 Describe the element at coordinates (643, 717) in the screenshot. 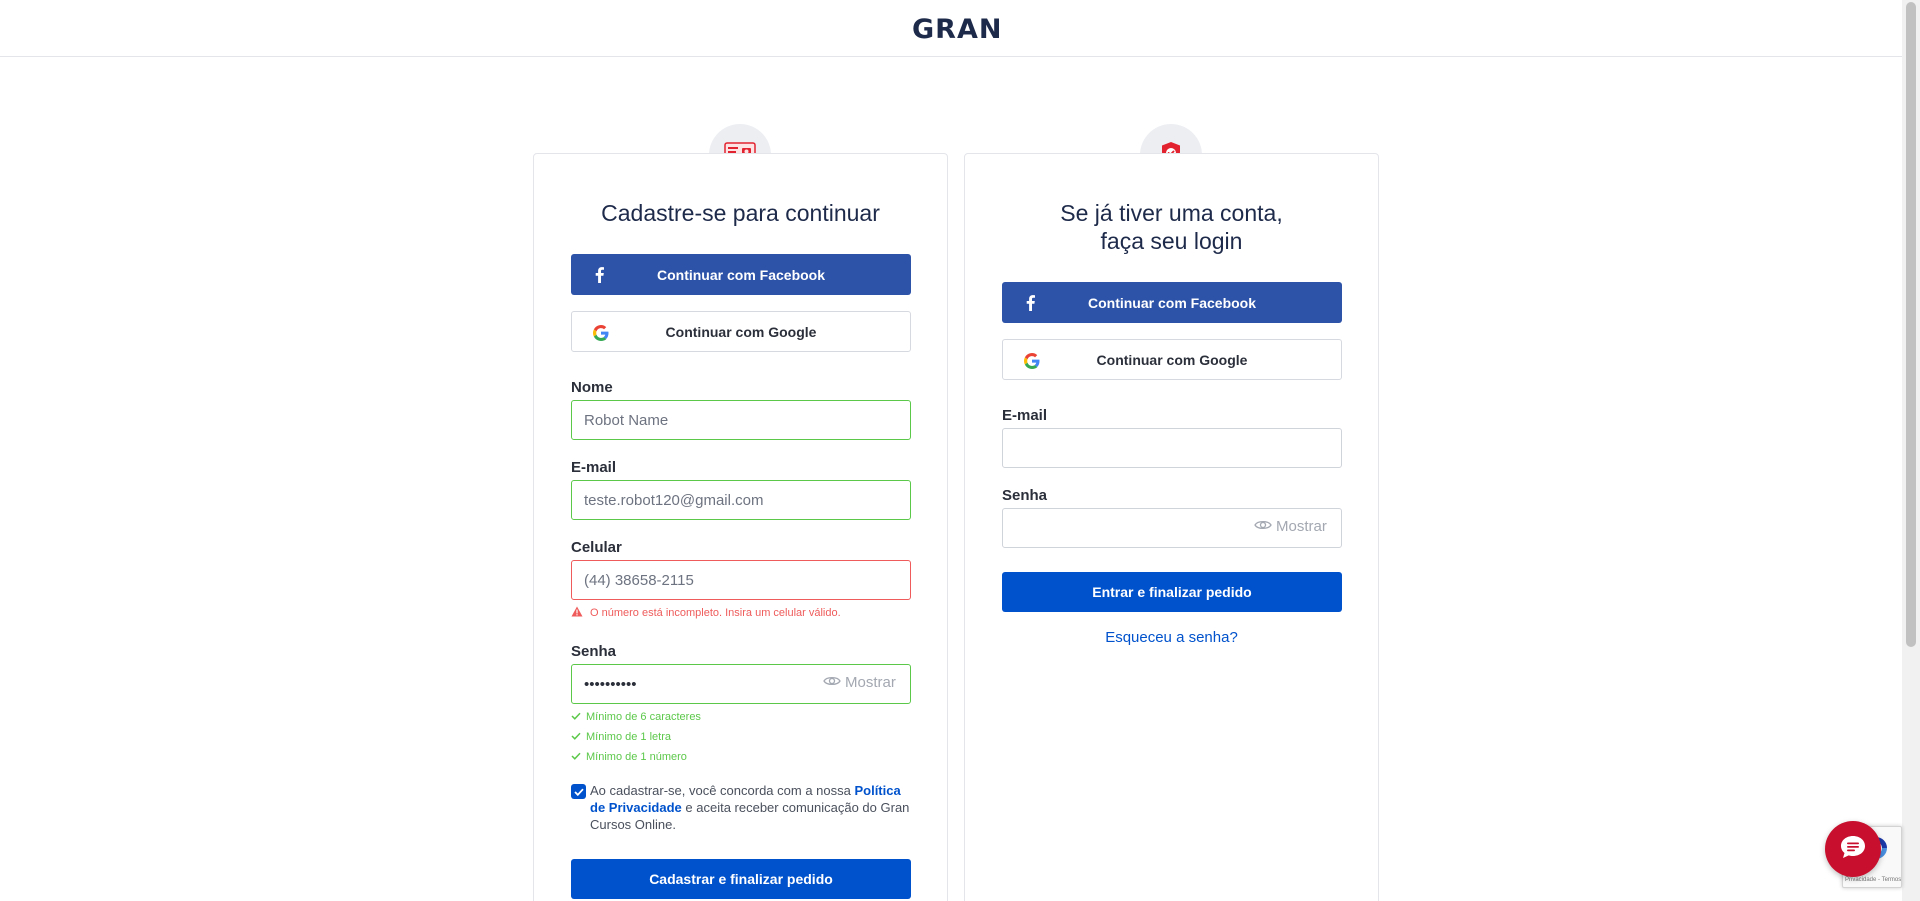

I see `password-rule-text: Mínimo de 6 caracteres` at that location.